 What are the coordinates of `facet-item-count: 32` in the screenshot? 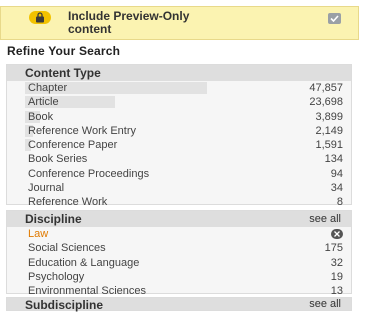 It's located at (336, 262).